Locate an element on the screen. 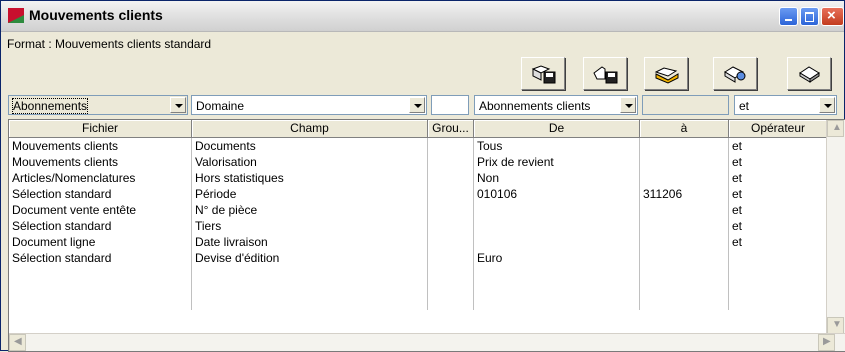  column-header-a: à is located at coordinates (684, 129).